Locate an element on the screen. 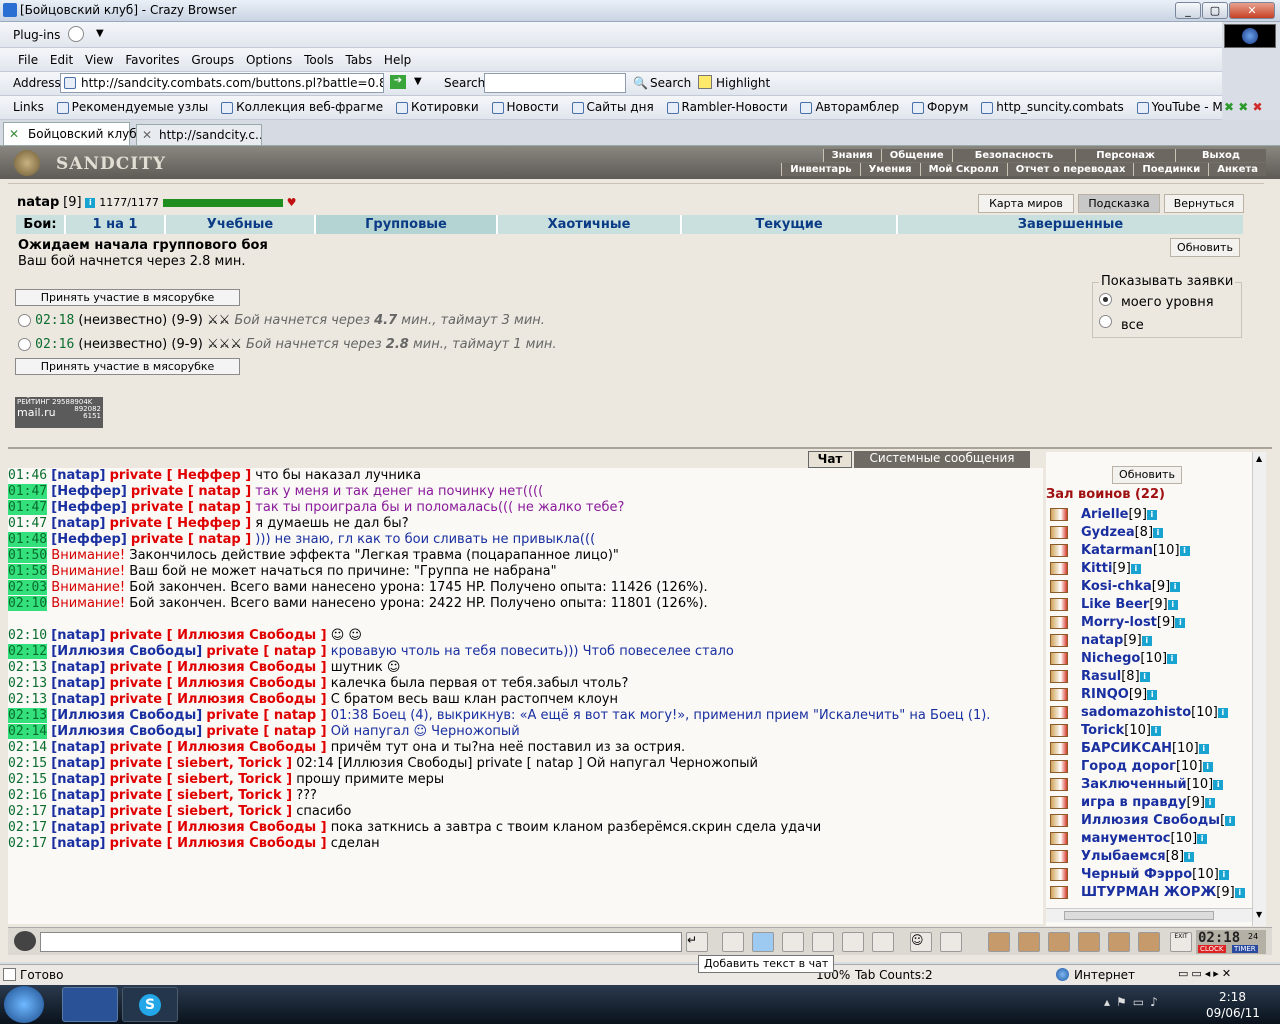 This screenshot has width=1280, height=1024. chat-time: 01:58 is located at coordinates (28, 571).